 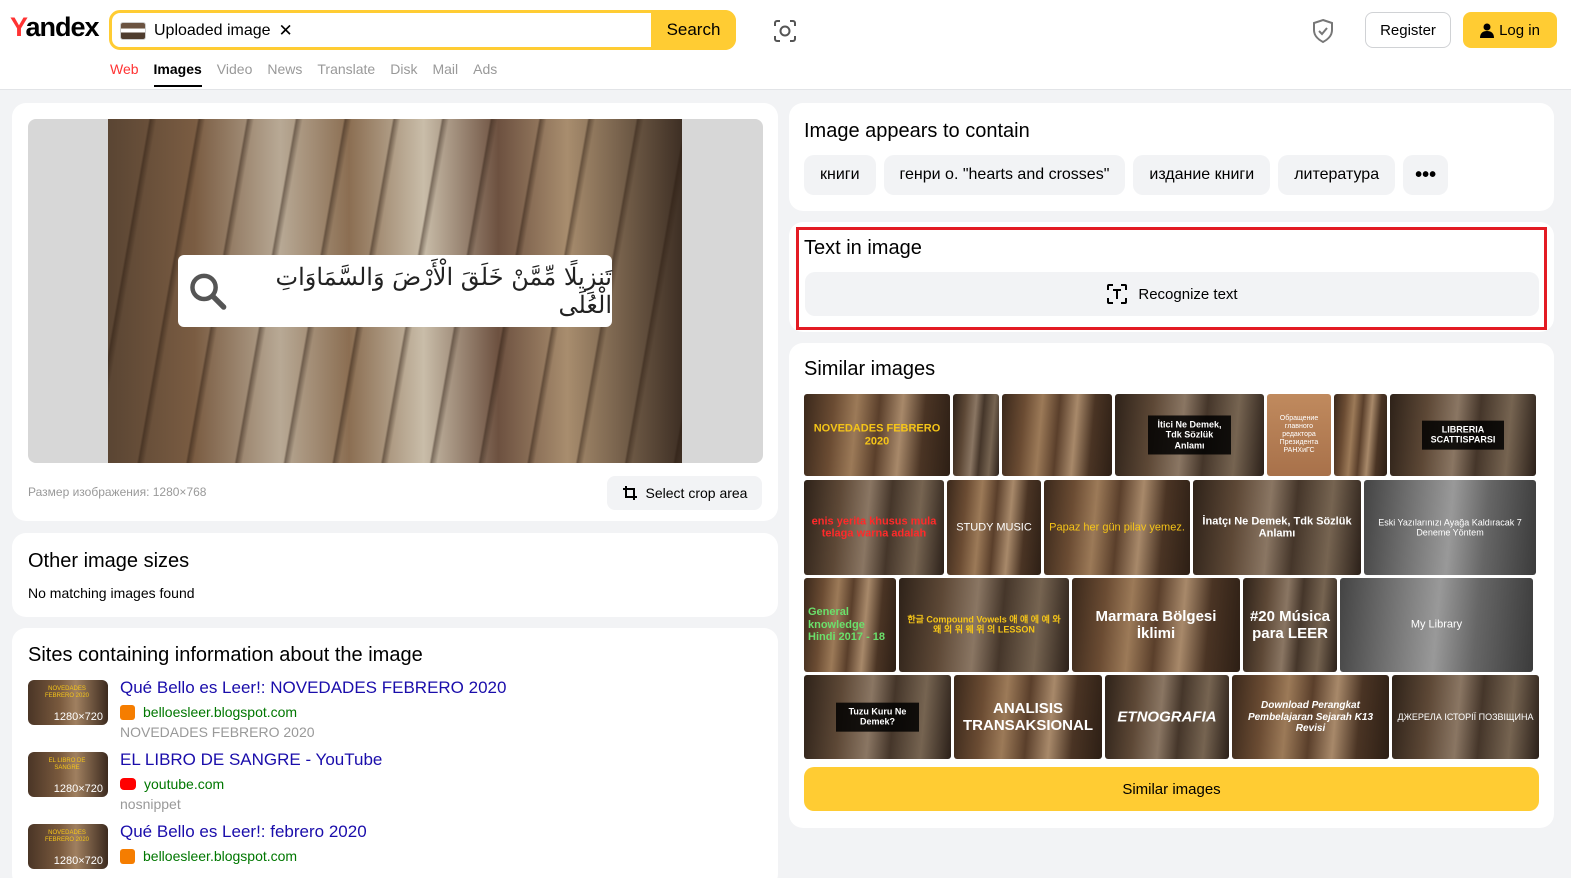 I want to click on tile-caption: Tuzu Kuru Ne Demek?, so click(x=877, y=717).